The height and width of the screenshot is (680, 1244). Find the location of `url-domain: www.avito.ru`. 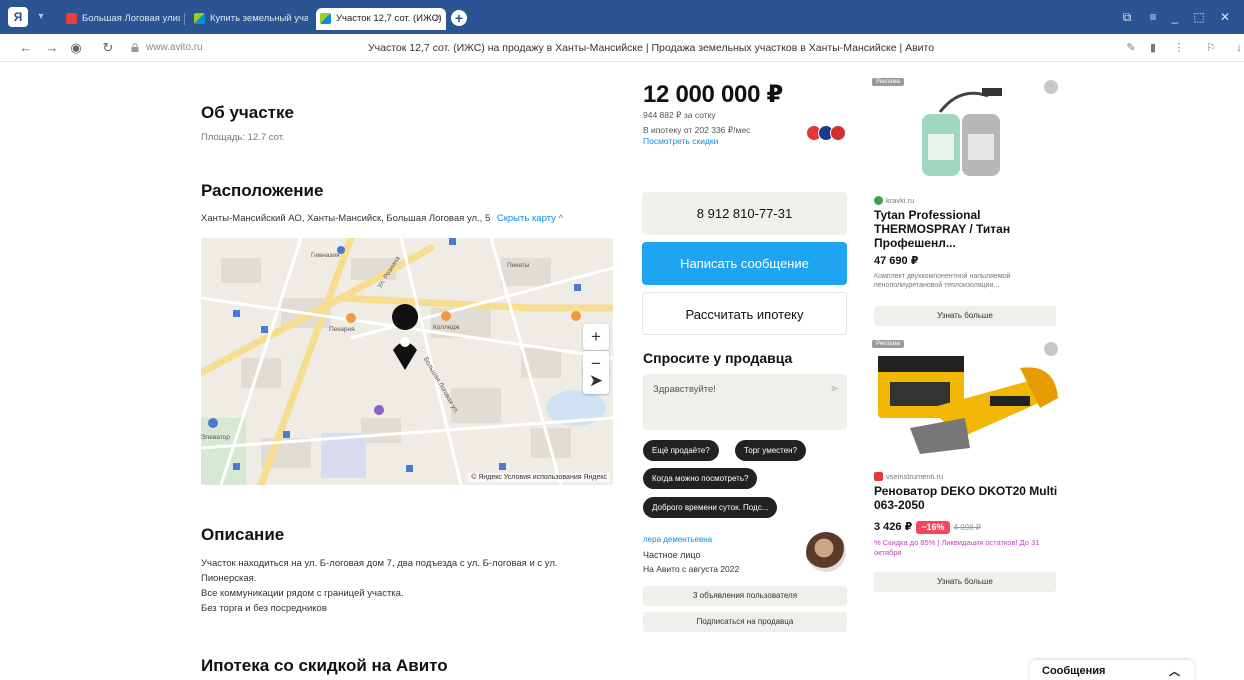

url-domain: www.avito.ru is located at coordinates (174, 47).